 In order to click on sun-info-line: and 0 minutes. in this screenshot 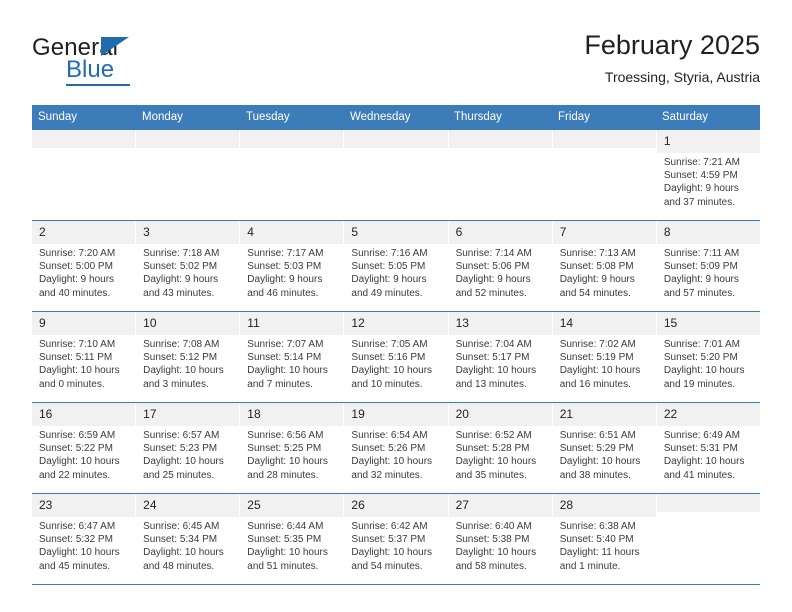, I will do `click(72, 384)`.